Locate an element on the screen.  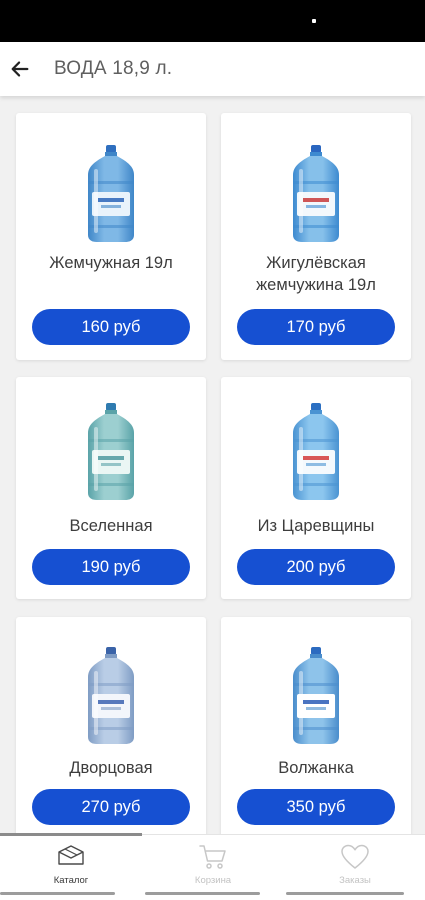
product-card: Из Царевщины 200 руб is located at coordinates (316, 488).